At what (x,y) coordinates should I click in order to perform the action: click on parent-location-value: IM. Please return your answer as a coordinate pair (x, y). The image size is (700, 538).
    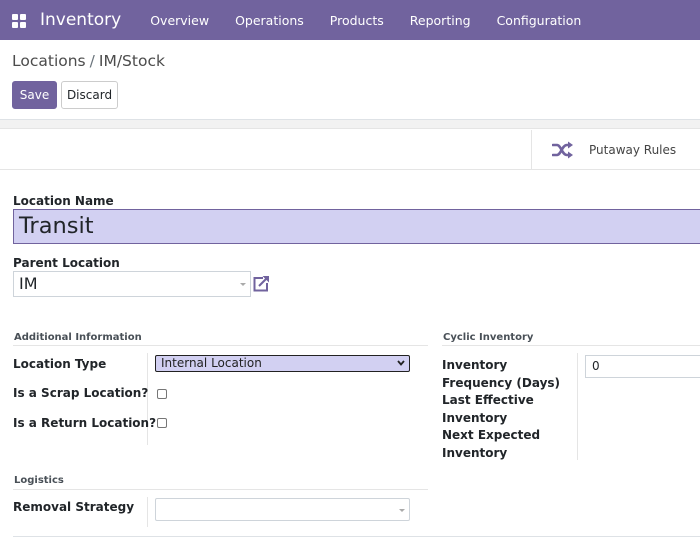
    Looking at the image, I should click on (28, 283).